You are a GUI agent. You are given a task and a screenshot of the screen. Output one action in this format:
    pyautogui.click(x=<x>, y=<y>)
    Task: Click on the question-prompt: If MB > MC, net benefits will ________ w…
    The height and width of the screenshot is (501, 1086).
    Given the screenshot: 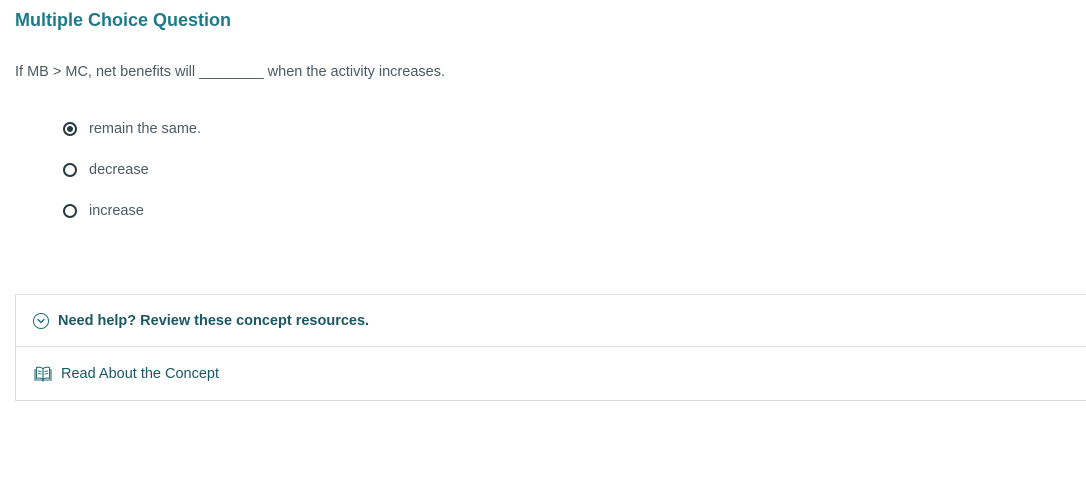 What is the action you would take?
    pyautogui.click(x=230, y=72)
    